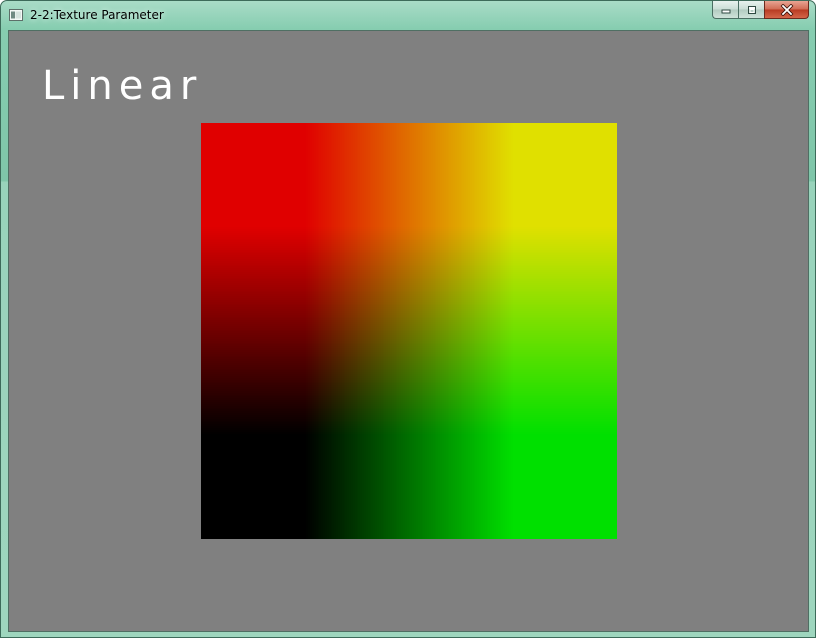  I want to click on title-bar: 2-2:Texture Parameter, so click(408, 15).